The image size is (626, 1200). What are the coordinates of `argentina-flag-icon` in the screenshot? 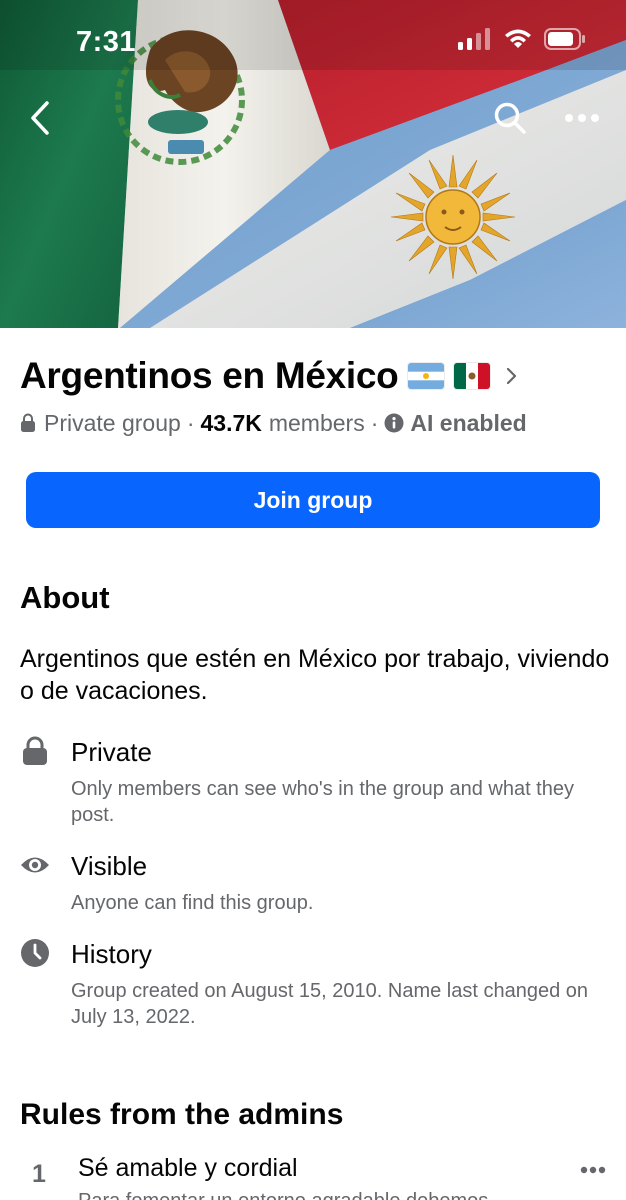 It's located at (426, 376).